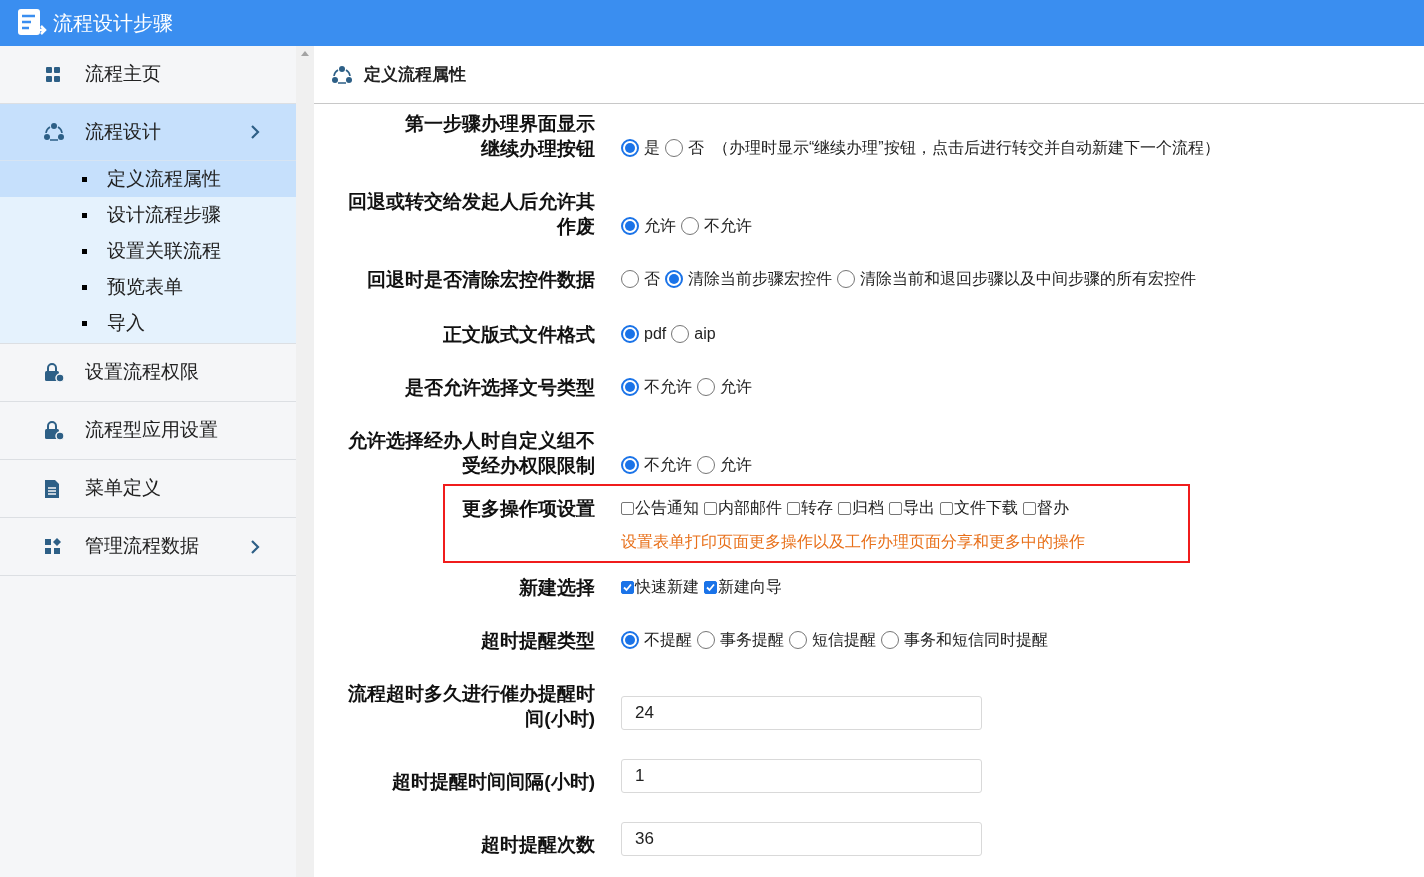 The image size is (1424, 877). What do you see at coordinates (705, 334) in the screenshot?
I see `option-label: aip` at bounding box center [705, 334].